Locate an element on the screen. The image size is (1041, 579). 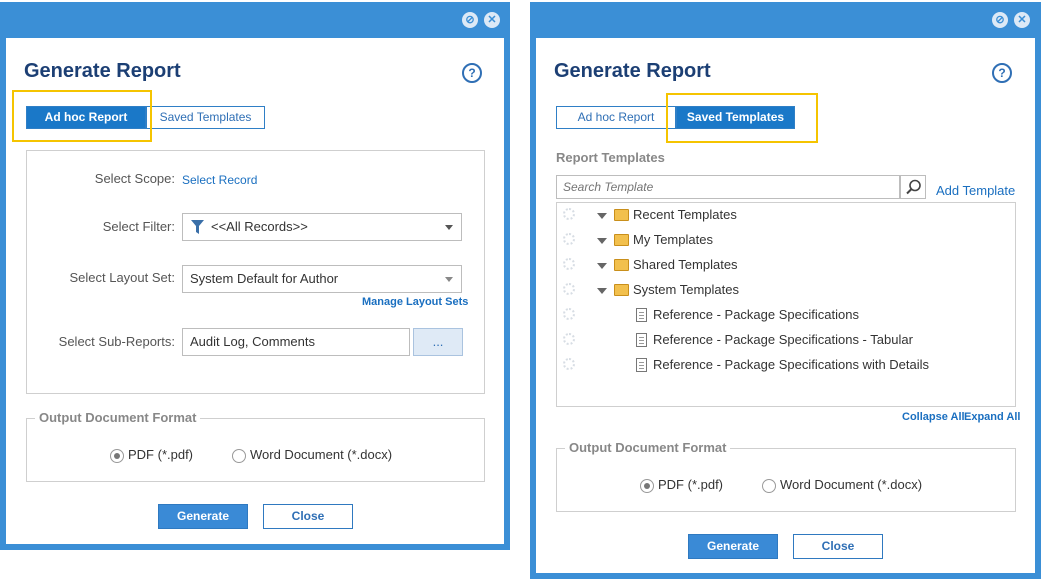
layout-set-label: Select Layout Set: is located at coordinates (122, 277).